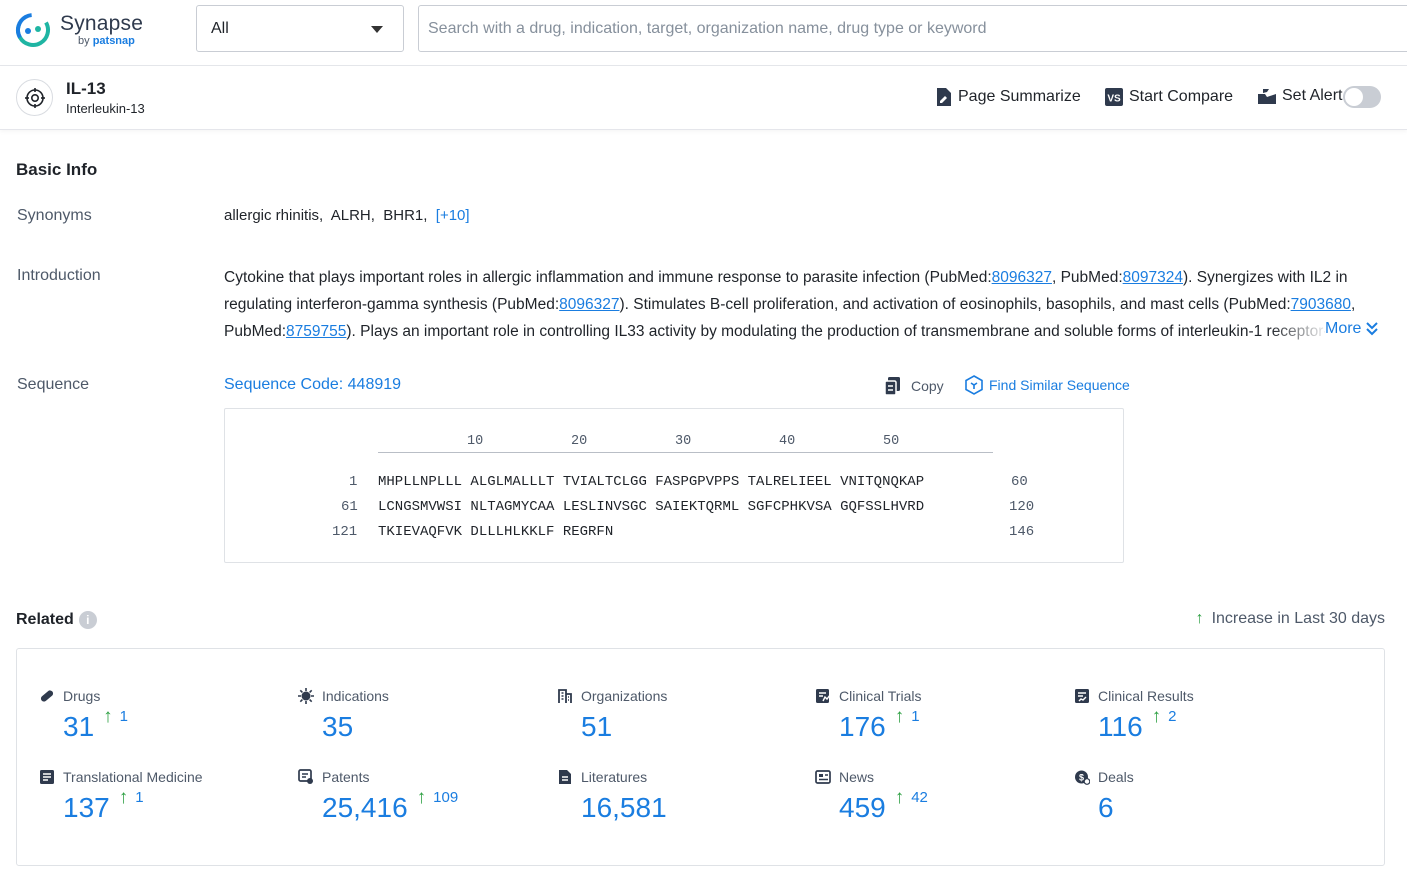 The width and height of the screenshot is (1407, 883). I want to click on related-title: Related i, so click(56, 620).